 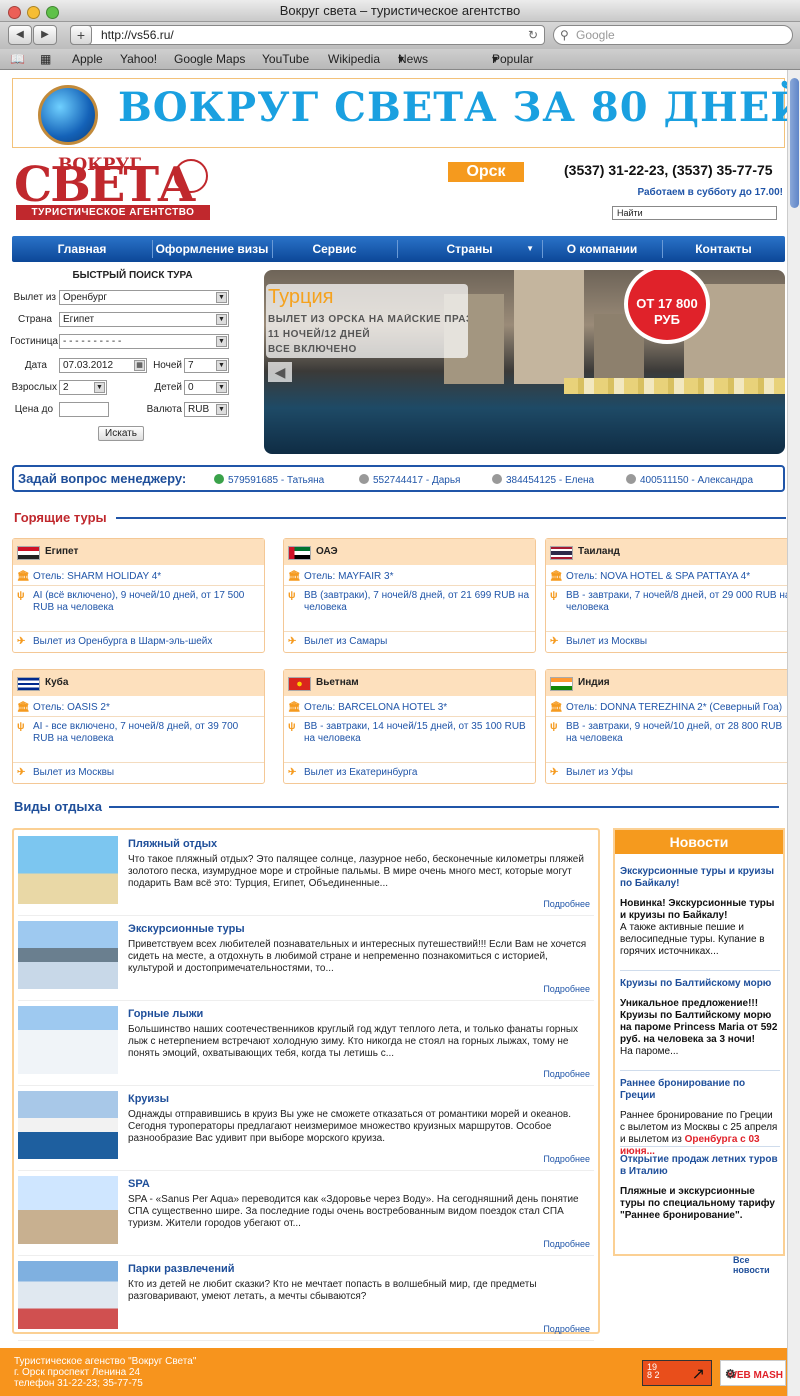 What do you see at coordinates (327, 551) in the screenshot?
I see `card-country: ОАЭ` at bounding box center [327, 551].